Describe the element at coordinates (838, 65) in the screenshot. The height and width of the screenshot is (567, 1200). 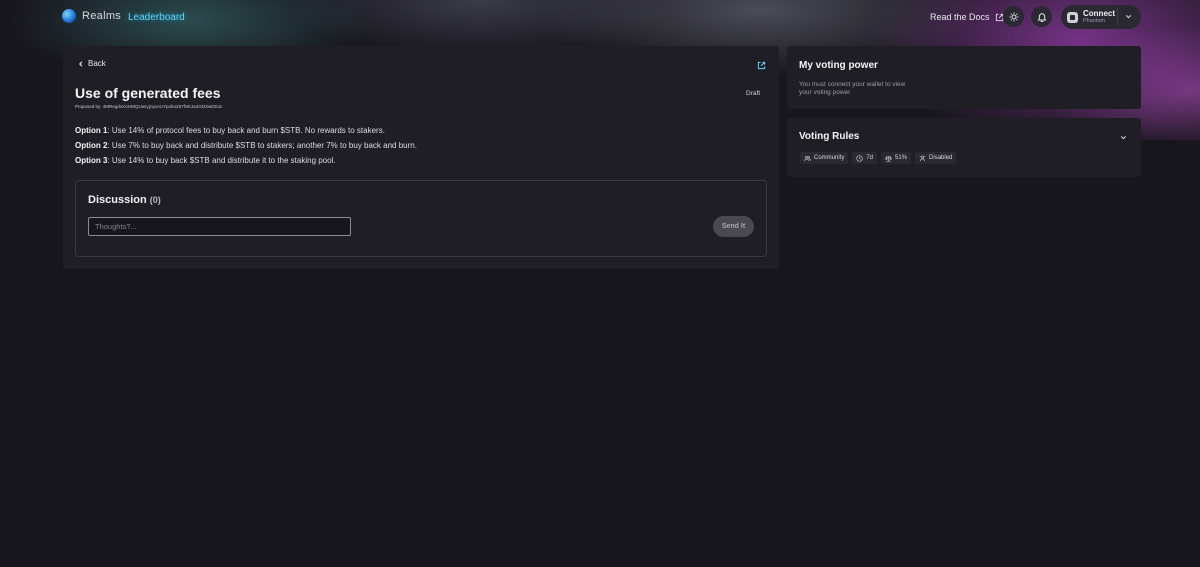
I see `voting-power-title: My voting power` at that location.